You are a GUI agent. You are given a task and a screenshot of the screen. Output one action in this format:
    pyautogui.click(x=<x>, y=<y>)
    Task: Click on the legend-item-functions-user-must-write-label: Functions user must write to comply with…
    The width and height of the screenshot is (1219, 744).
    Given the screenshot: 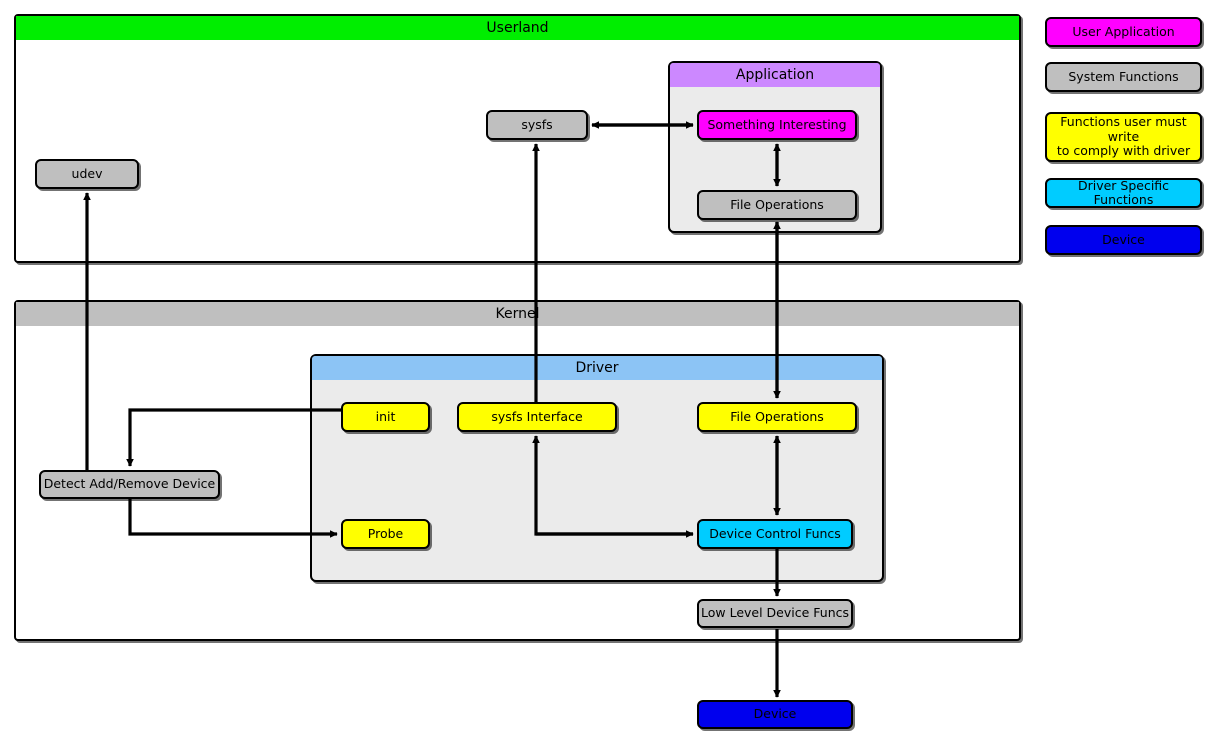 What is the action you would take?
    pyautogui.click(x=1123, y=136)
    